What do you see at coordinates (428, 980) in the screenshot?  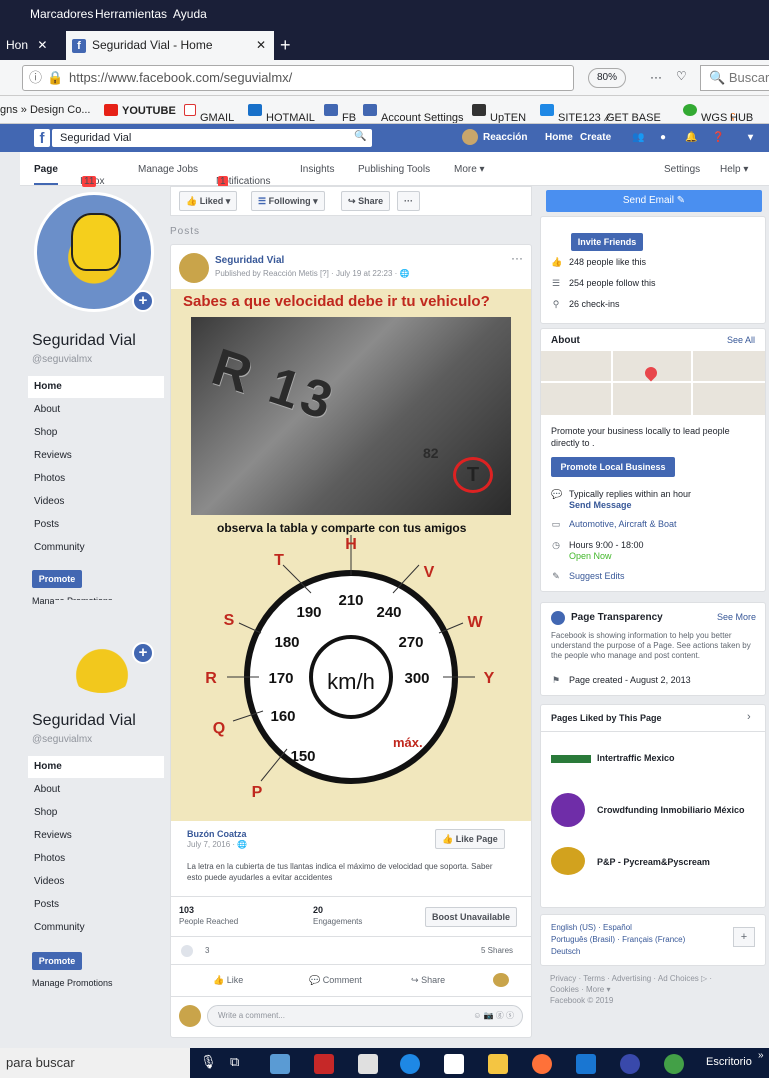 I see `share-action-button: ↪ Share` at bounding box center [428, 980].